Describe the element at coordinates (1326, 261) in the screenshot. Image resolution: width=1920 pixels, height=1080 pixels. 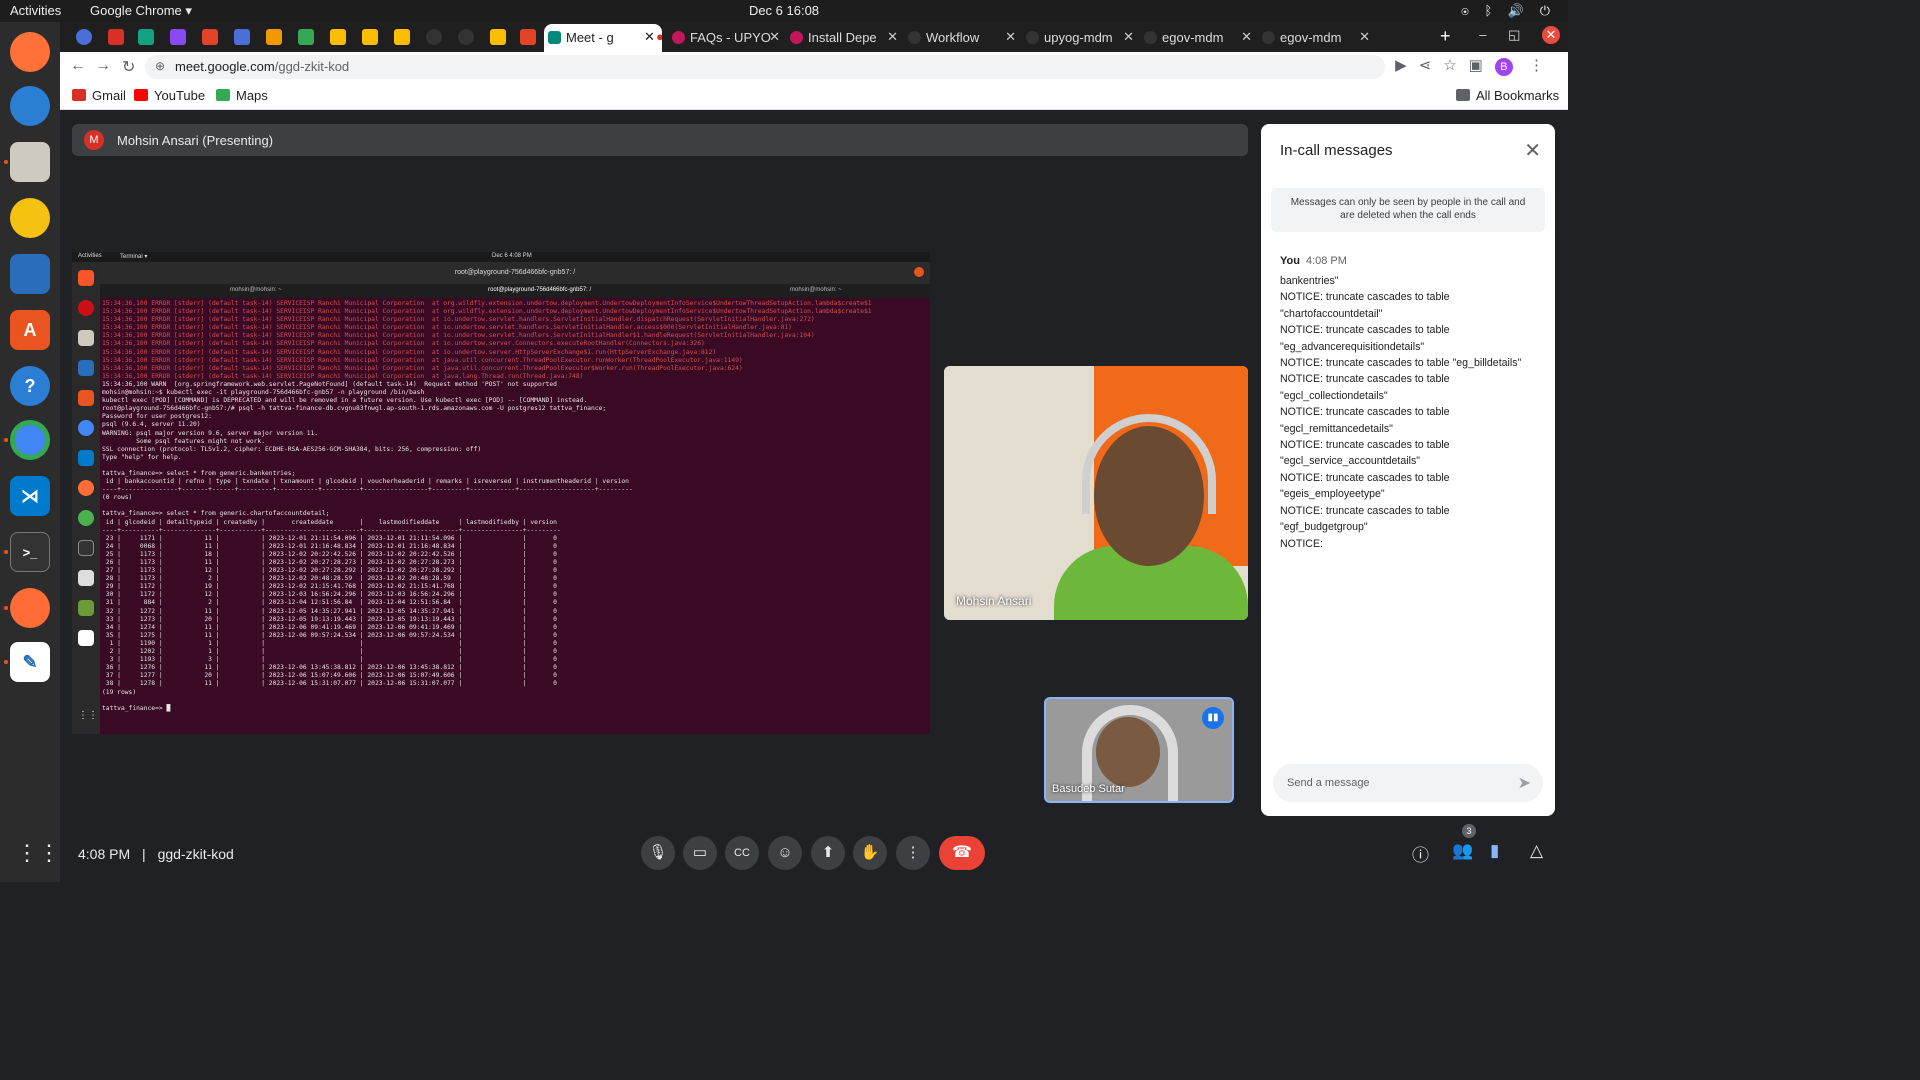
I see `message-time: 4:08 PM` at that location.